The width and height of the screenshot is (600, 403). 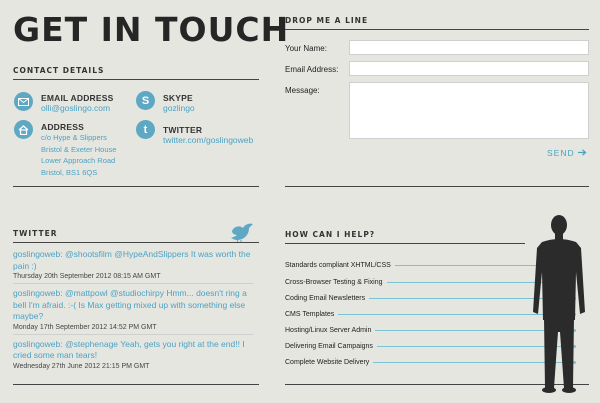 I want to click on service-label: Cross-Browser Testing & Fixing, so click(x=334, y=282).